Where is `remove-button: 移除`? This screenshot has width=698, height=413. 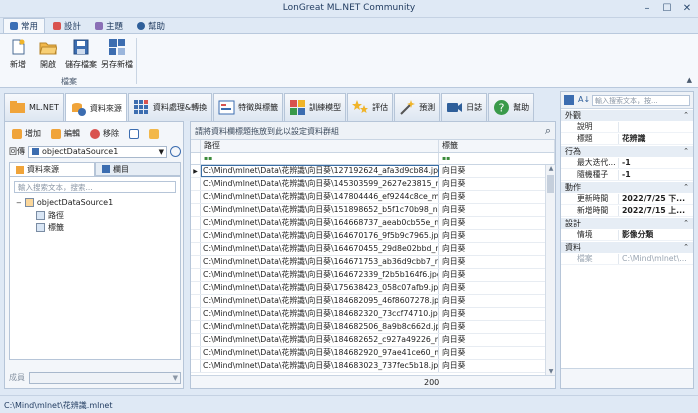 remove-button: 移除 is located at coordinates (104, 133).